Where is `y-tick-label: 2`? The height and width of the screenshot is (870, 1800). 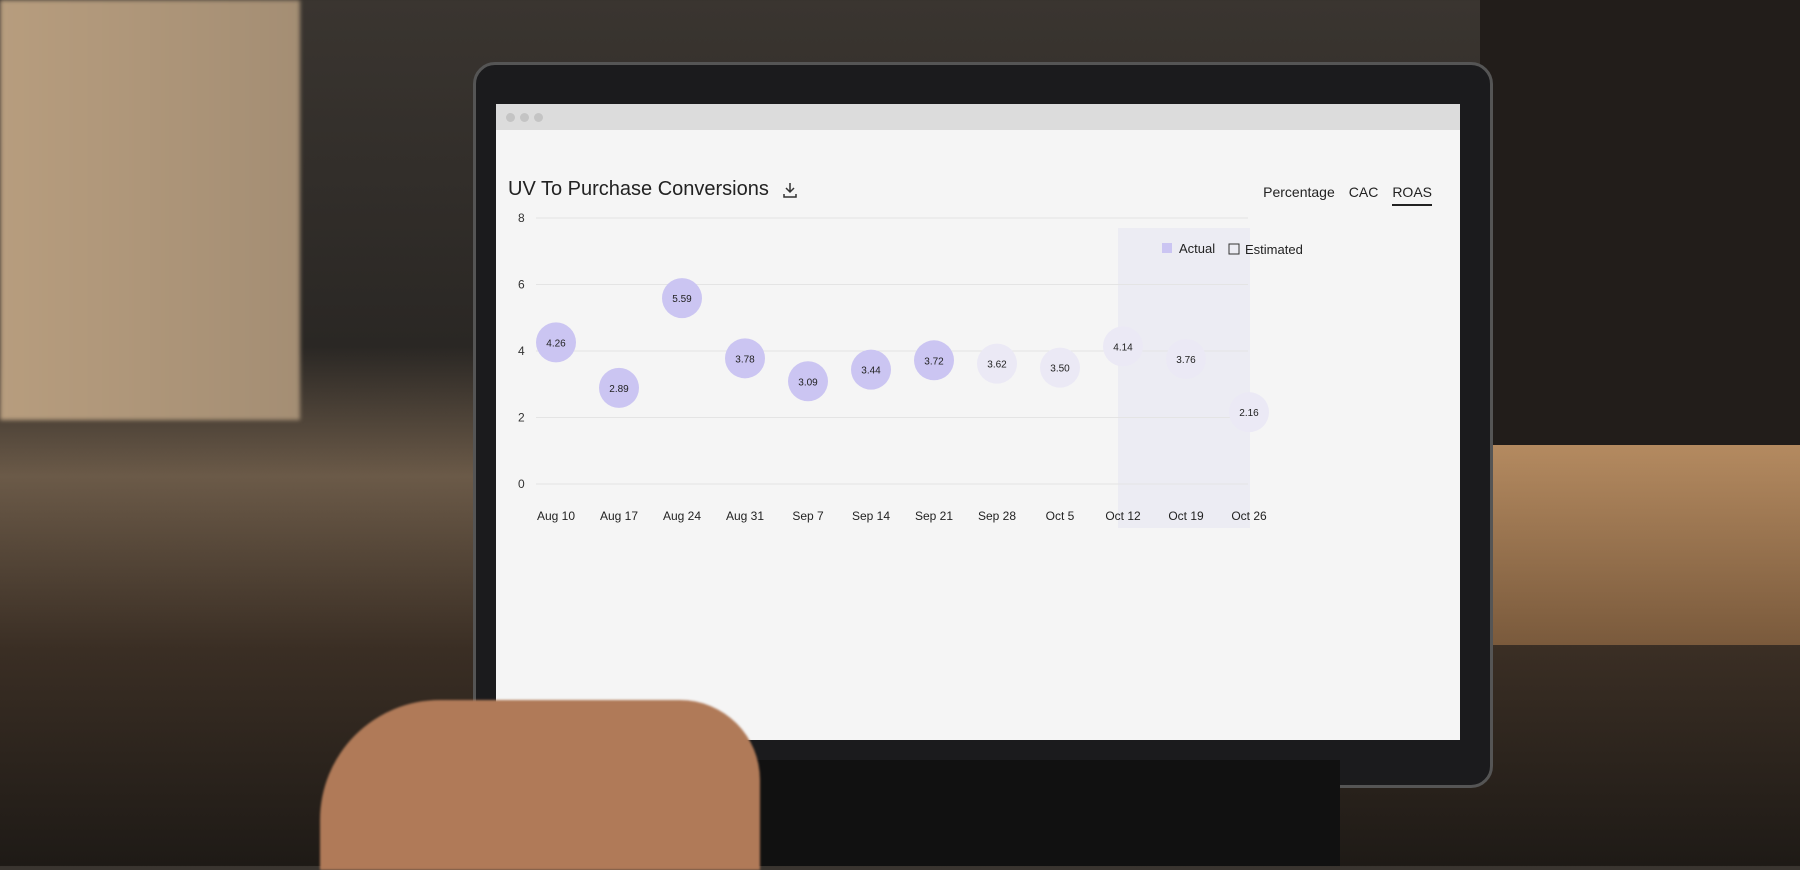
y-tick-label: 2 is located at coordinates (521, 418).